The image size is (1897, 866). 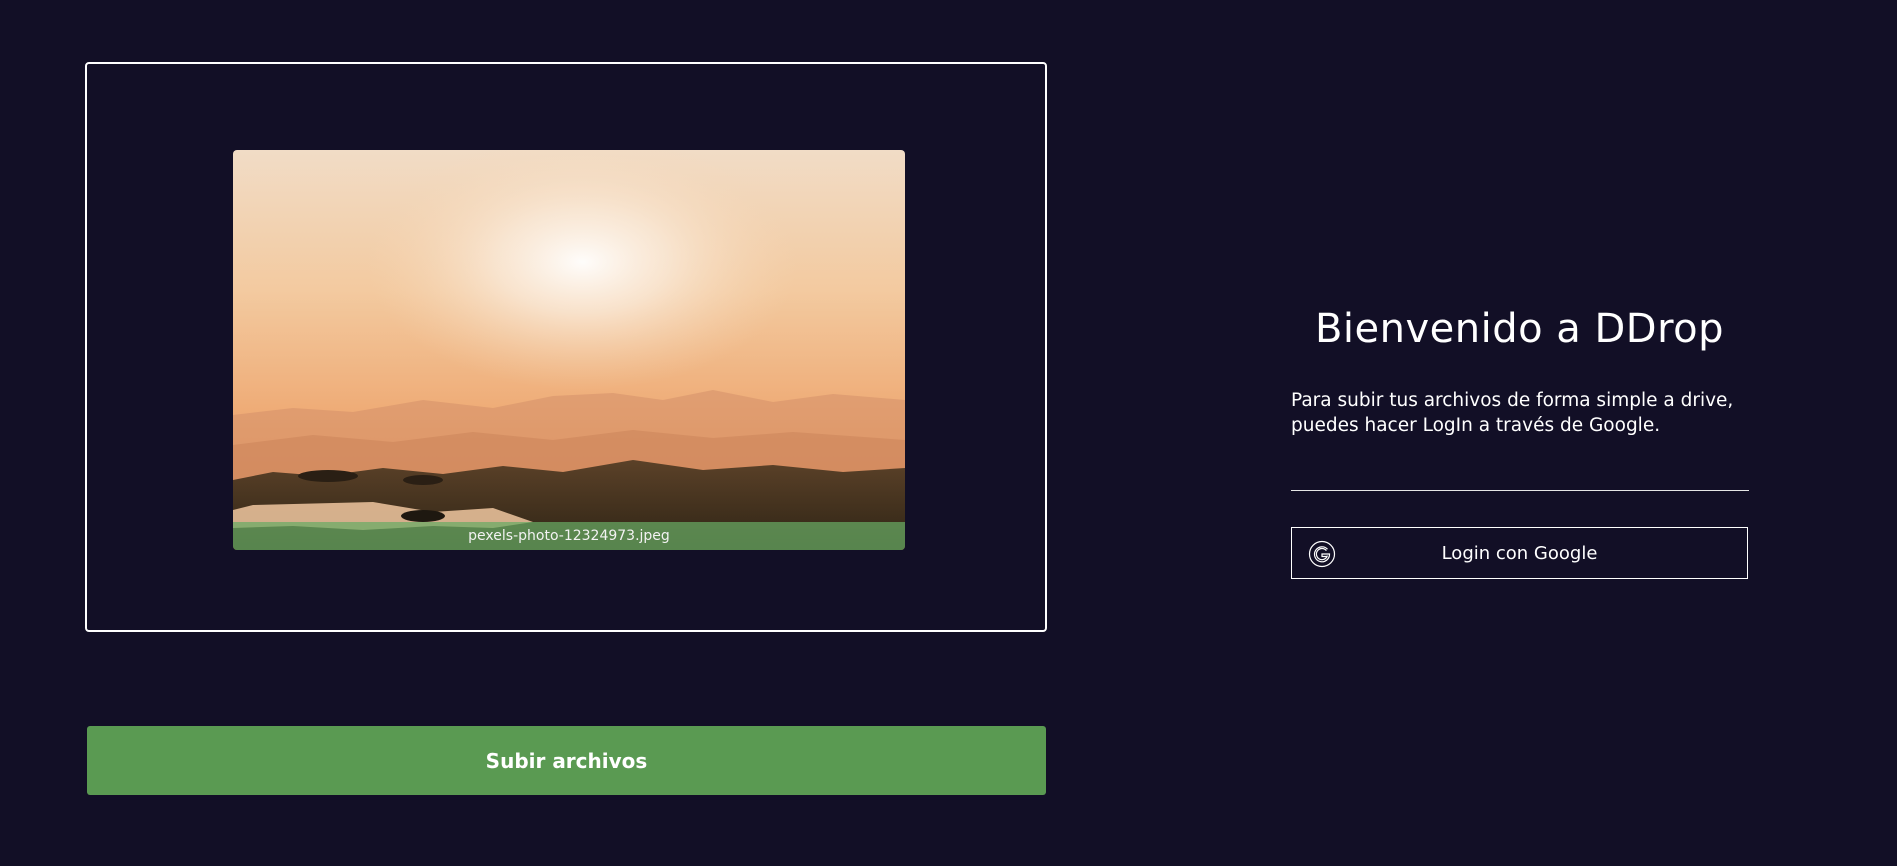 I want to click on file-name: pexels-photo-12324973.jpeg, so click(x=569, y=536).